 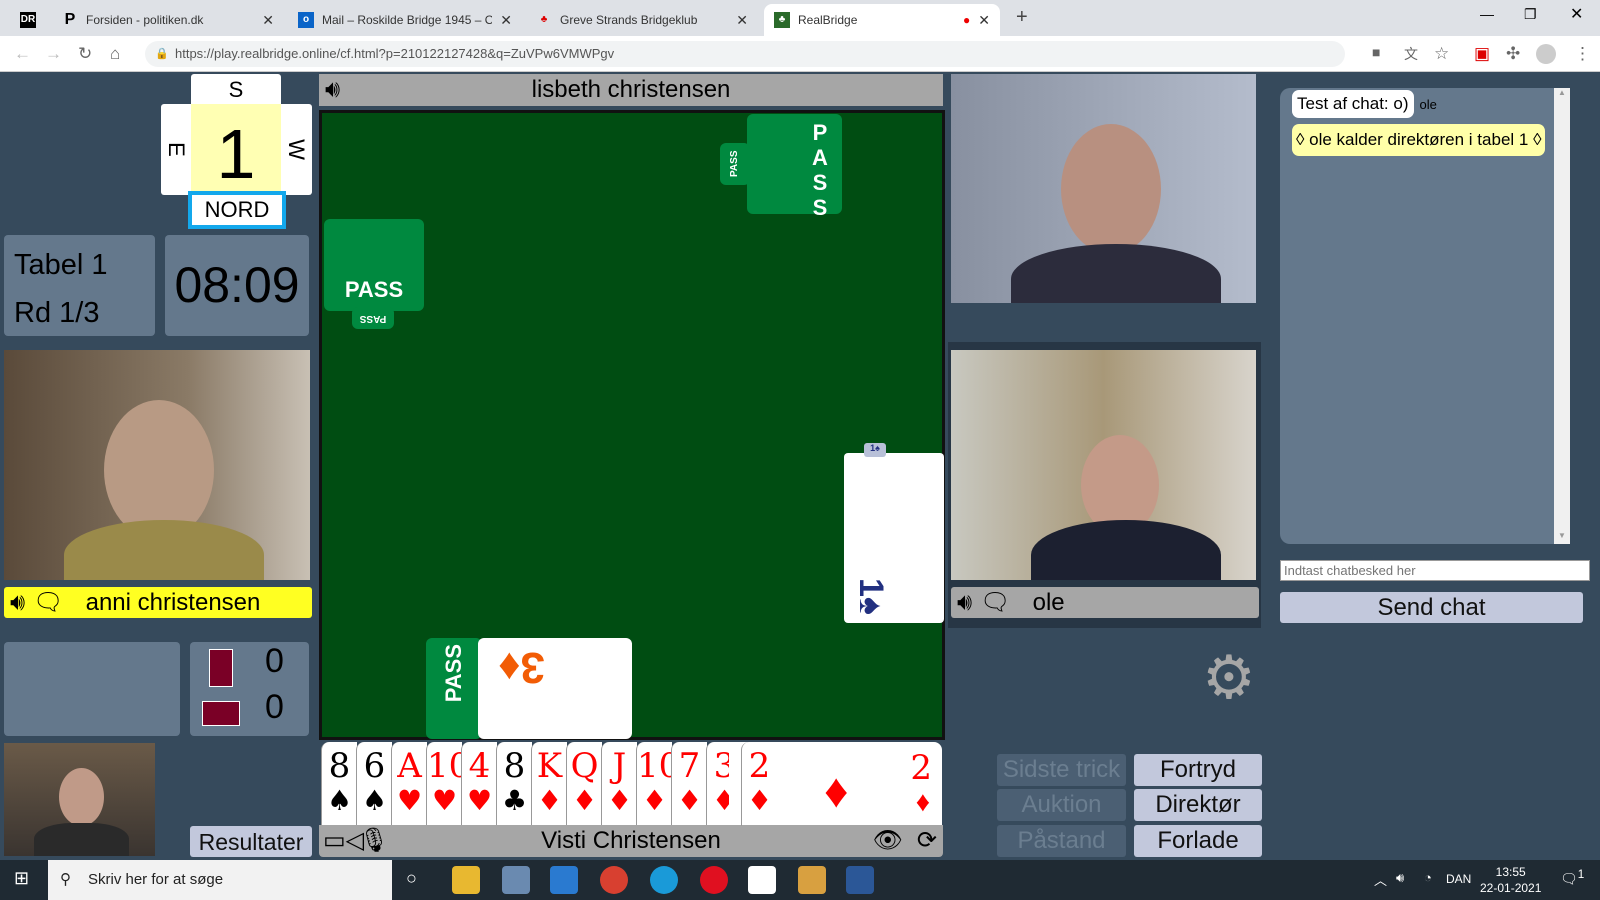 What do you see at coordinates (1530, 14) in the screenshot?
I see `restore-icon: ❐` at bounding box center [1530, 14].